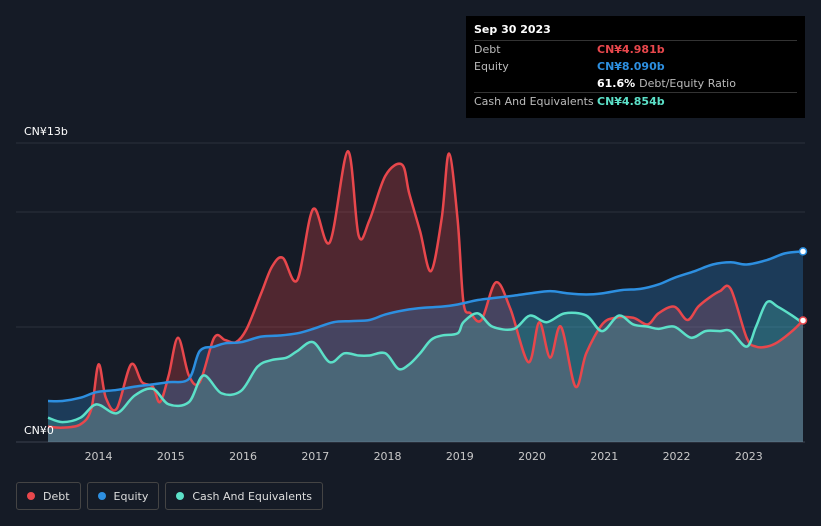 The width and height of the screenshot is (821, 526). What do you see at coordinates (748, 456) in the screenshot?
I see `x-tick-label: 2023` at bounding box center [748, 456].